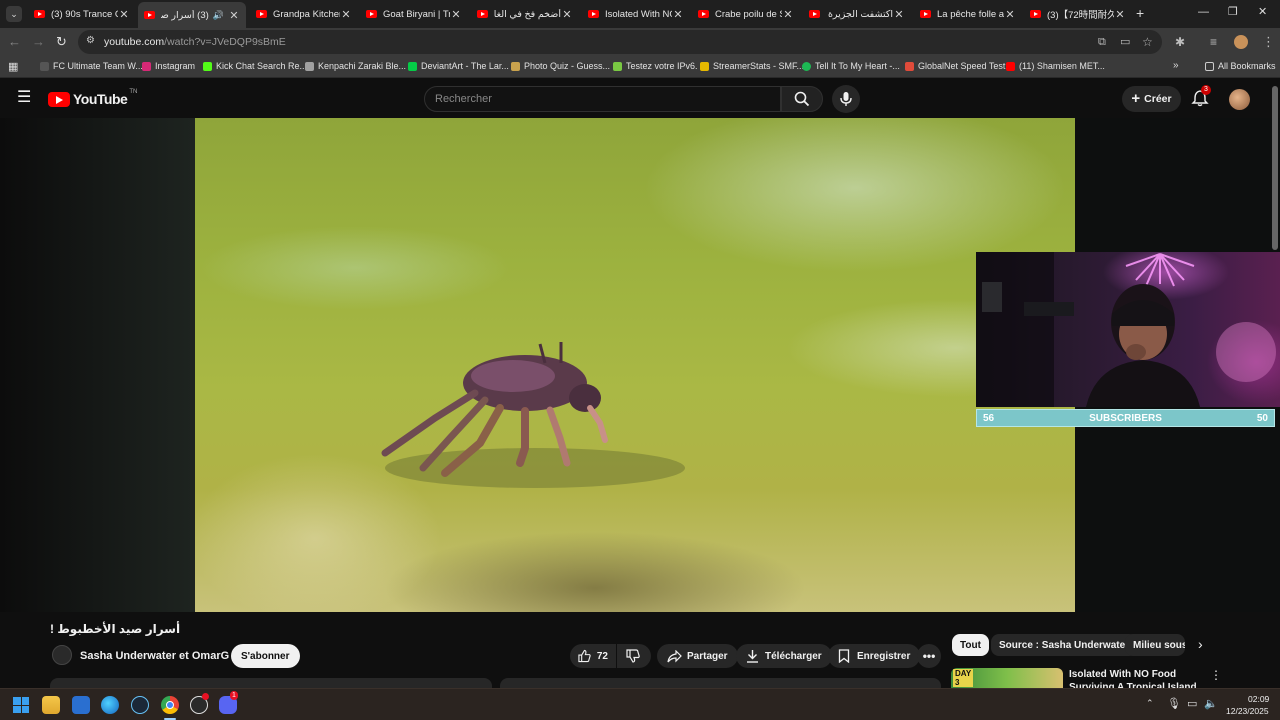  Describe the element at coordinates (1150, 703) in the screenshot. I see `show-hidden-icons: ⌃` at that location.